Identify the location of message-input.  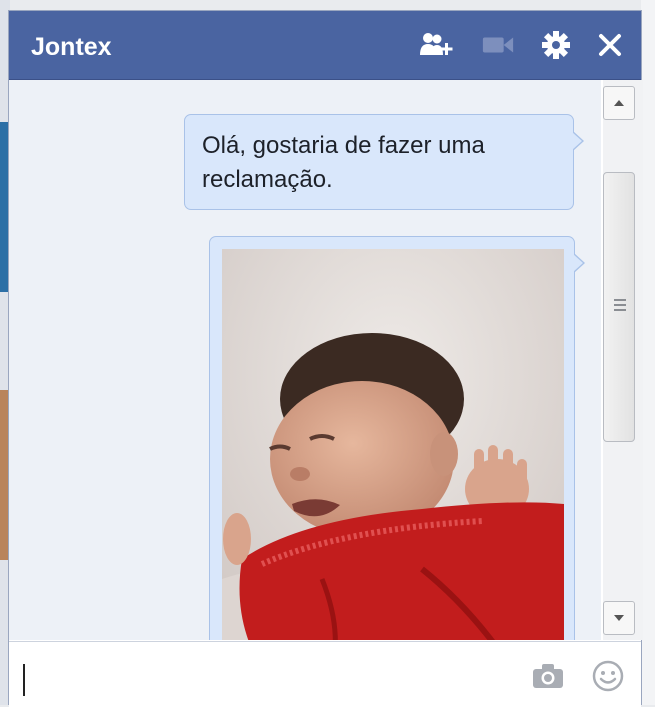
(269, 676).